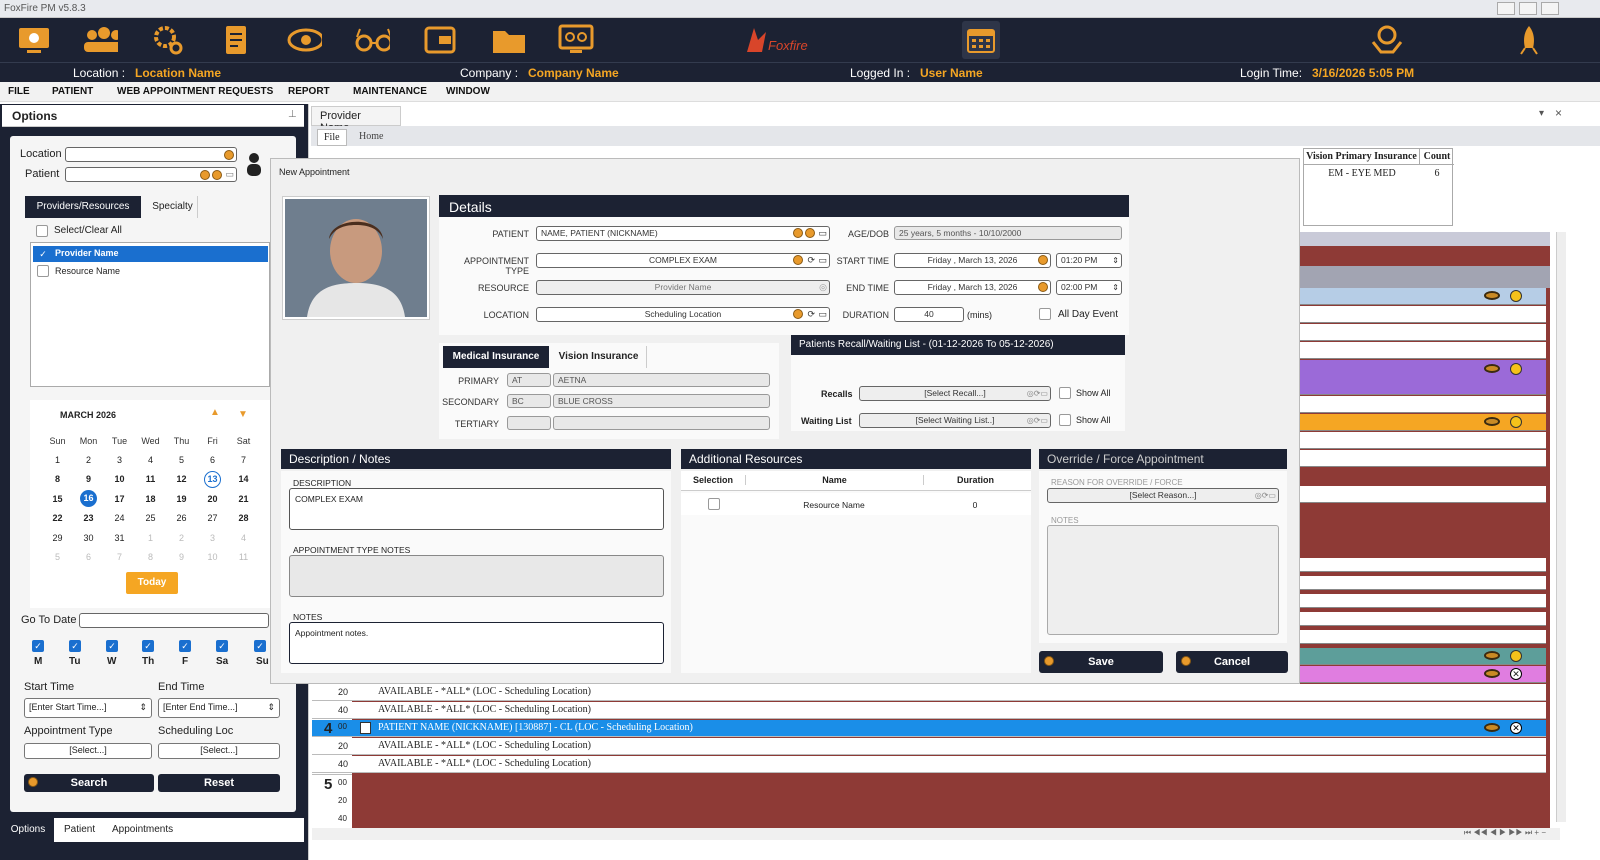  I want to click on end-time-input: [Enter End Time...] ⇕, so click(219, 708).